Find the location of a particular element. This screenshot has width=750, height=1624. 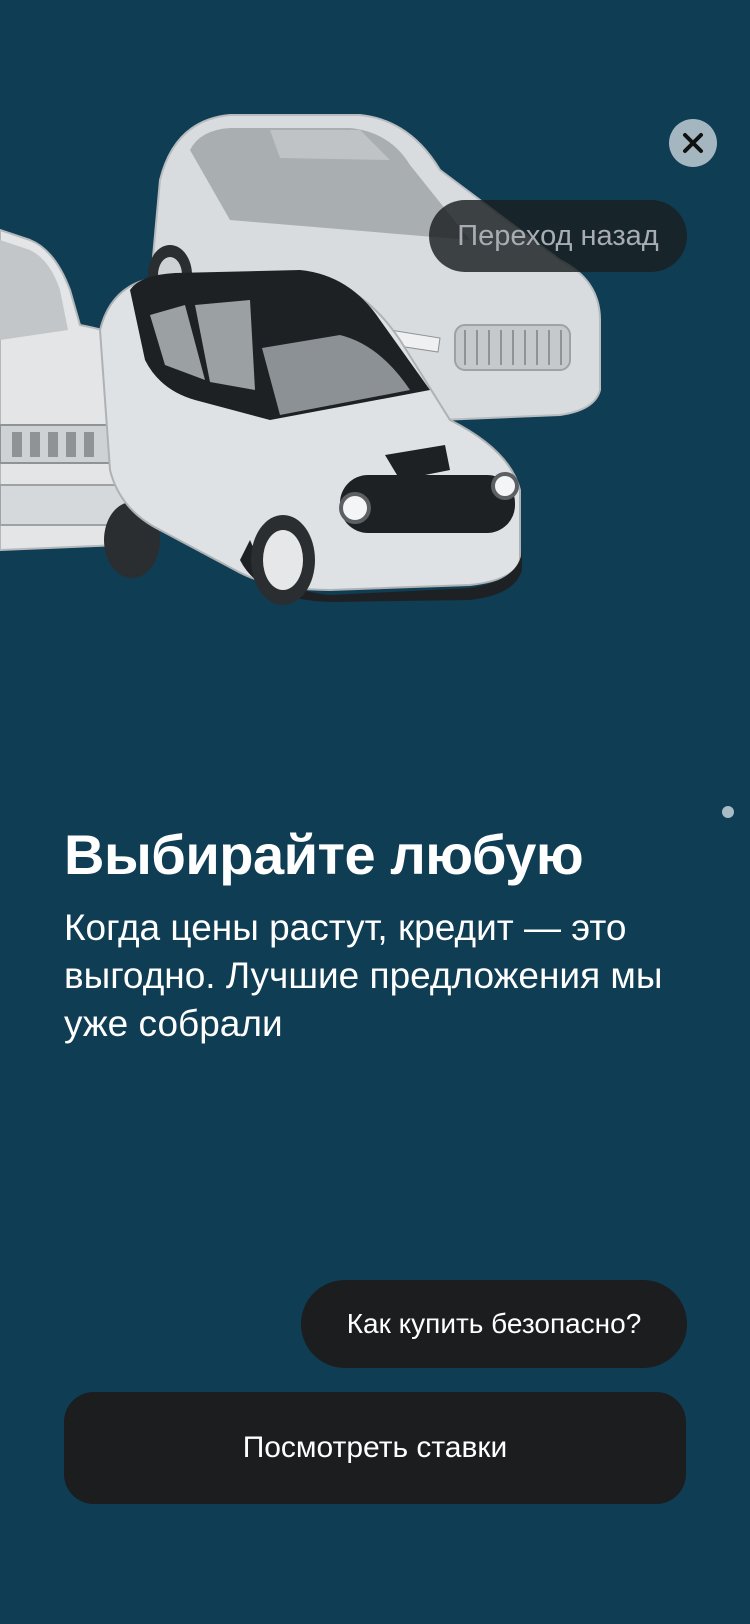

back-navigation-tooltip: Переход назад is located at coordinates (558, 236).